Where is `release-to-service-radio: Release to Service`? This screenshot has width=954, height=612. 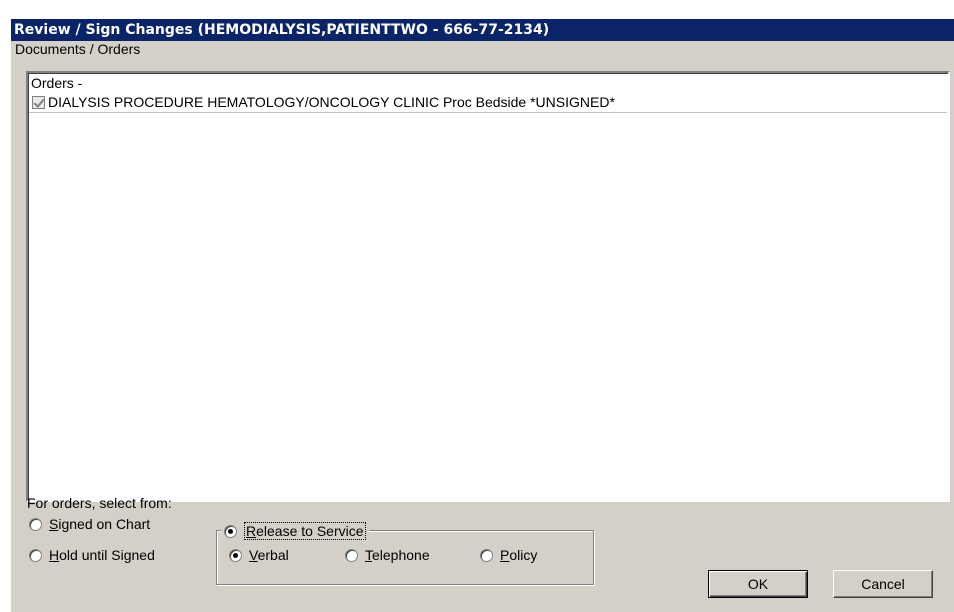 release-to-service-radio: Release to Service is located at coordinates (295, 531).